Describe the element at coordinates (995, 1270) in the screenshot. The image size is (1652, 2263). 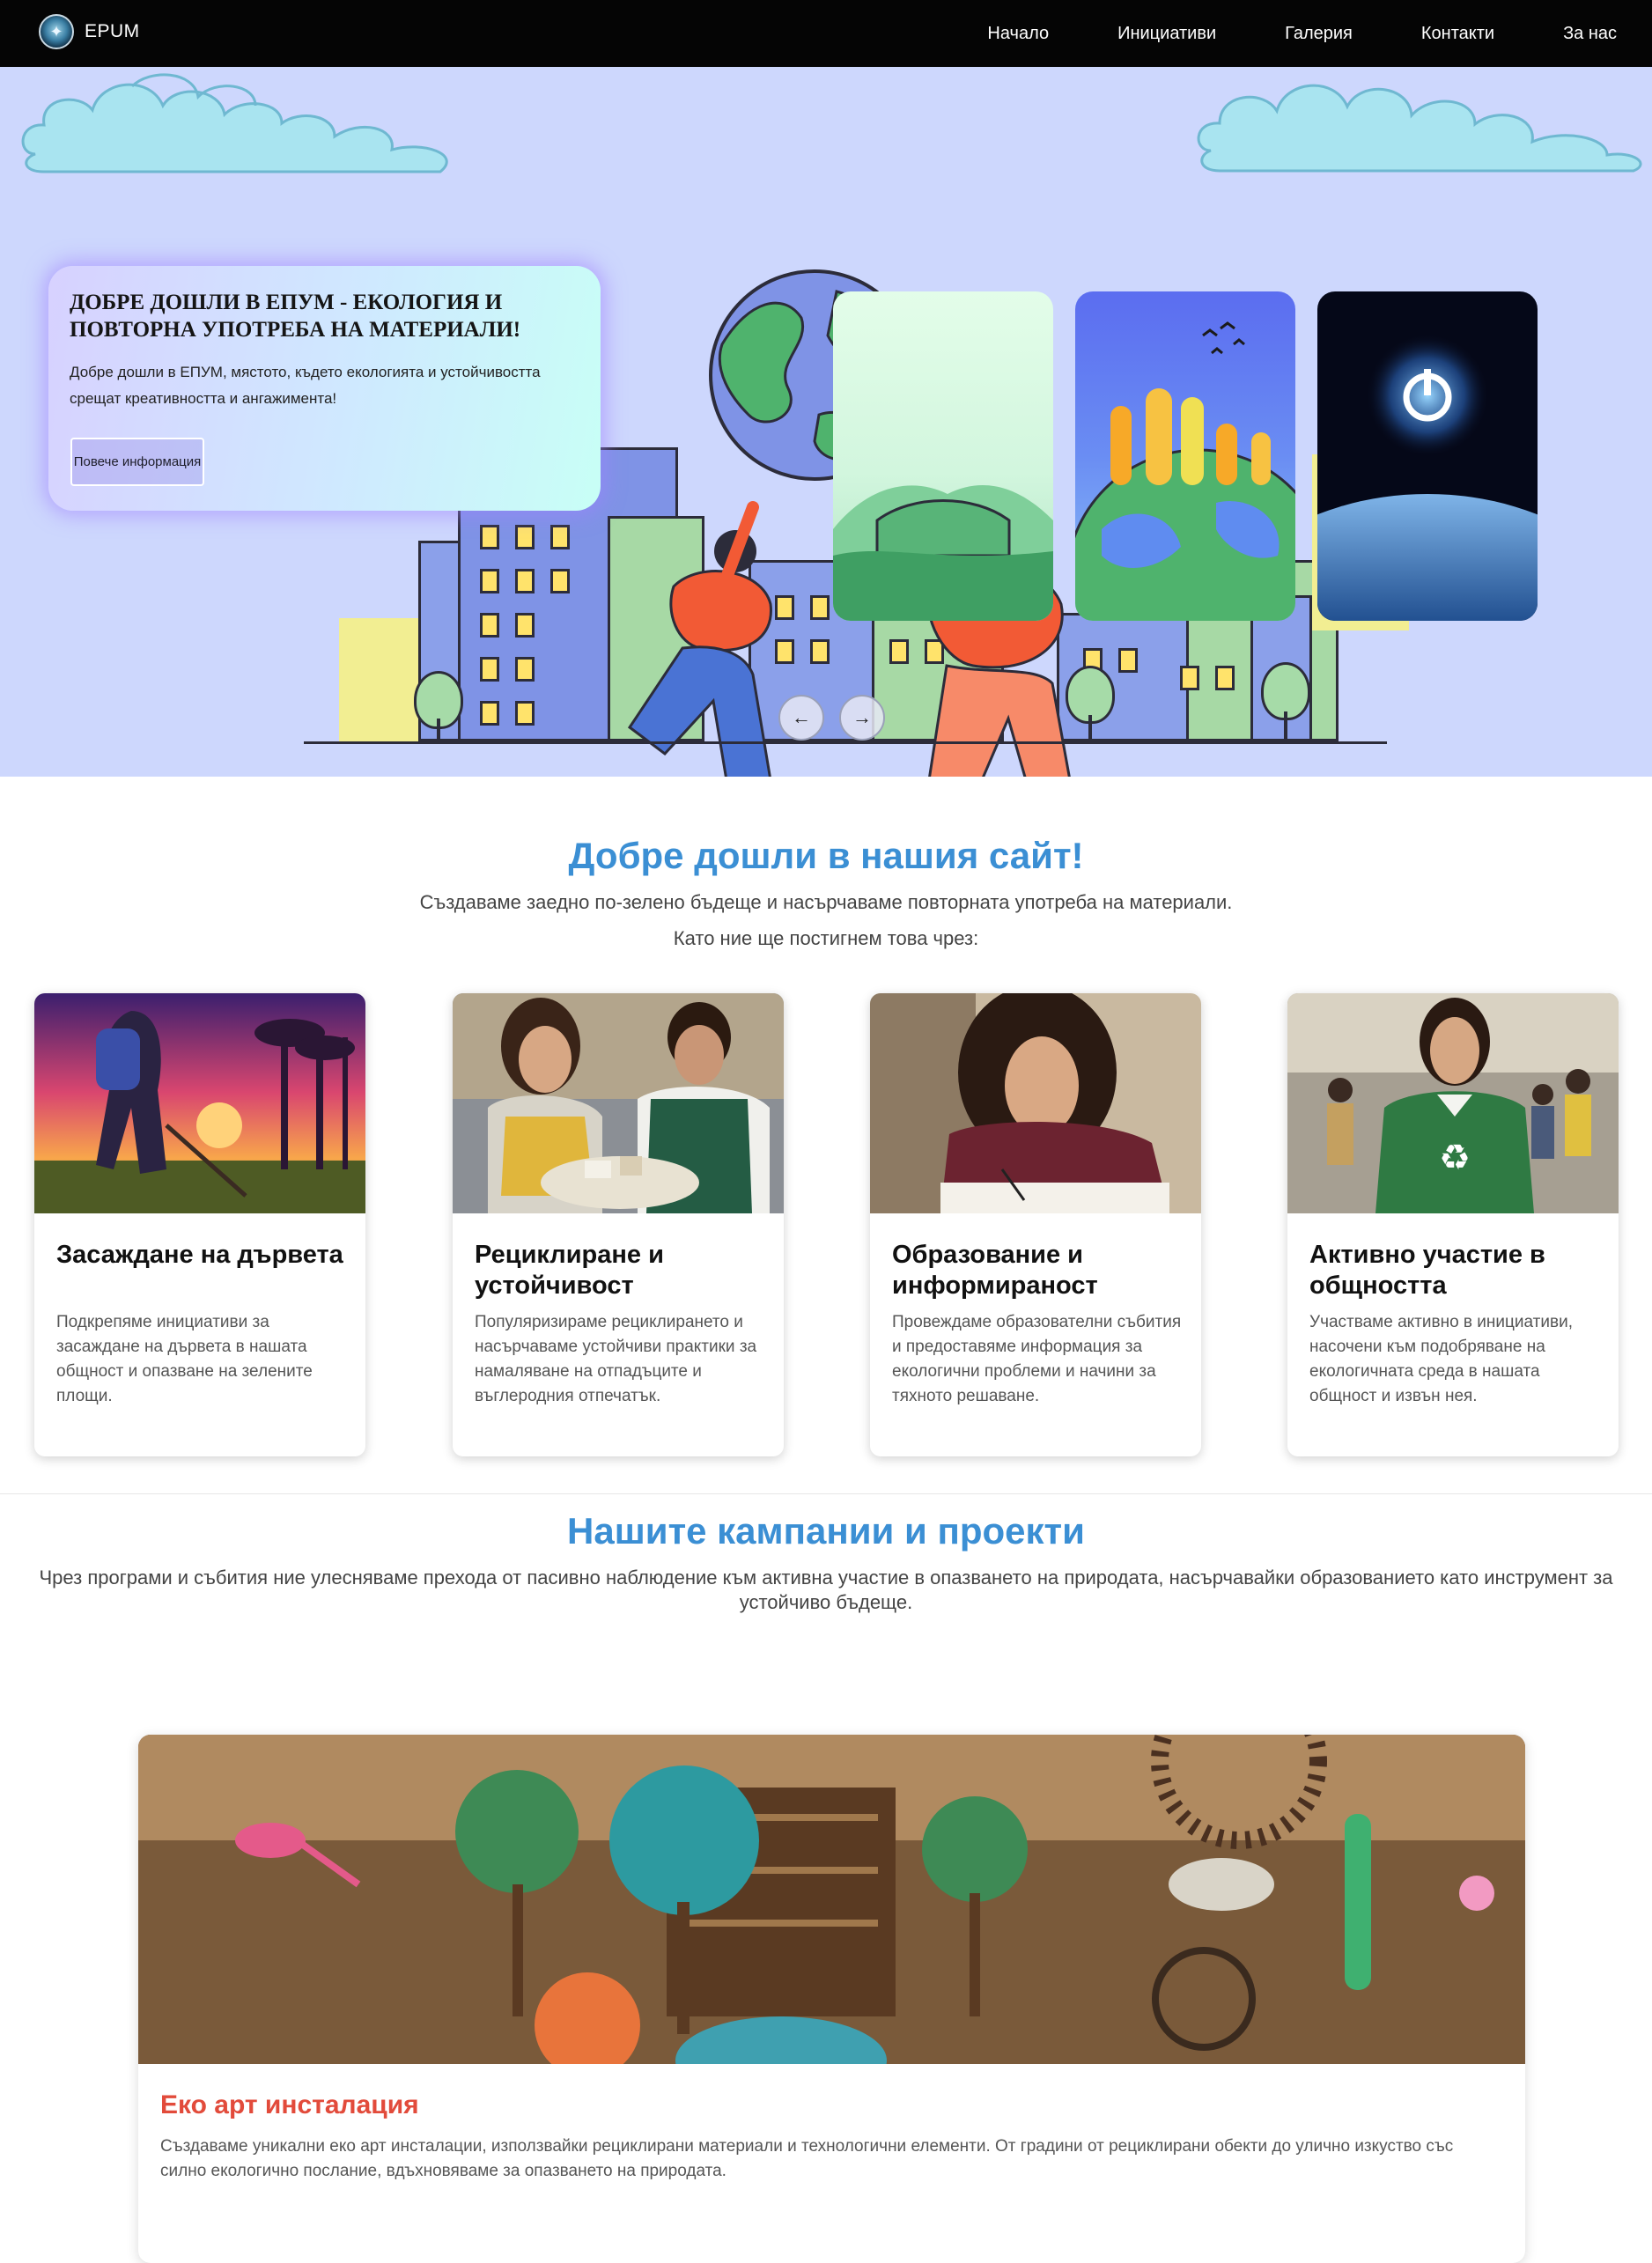
I see `card-title: Образование и информираност` at that location.